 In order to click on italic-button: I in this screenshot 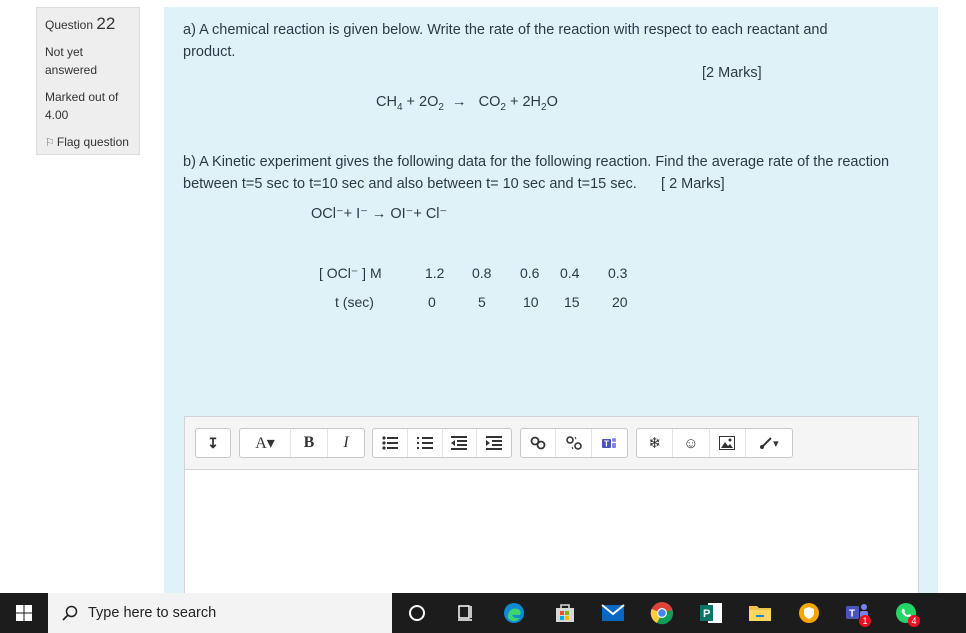, I will do `click(346, 443)`.